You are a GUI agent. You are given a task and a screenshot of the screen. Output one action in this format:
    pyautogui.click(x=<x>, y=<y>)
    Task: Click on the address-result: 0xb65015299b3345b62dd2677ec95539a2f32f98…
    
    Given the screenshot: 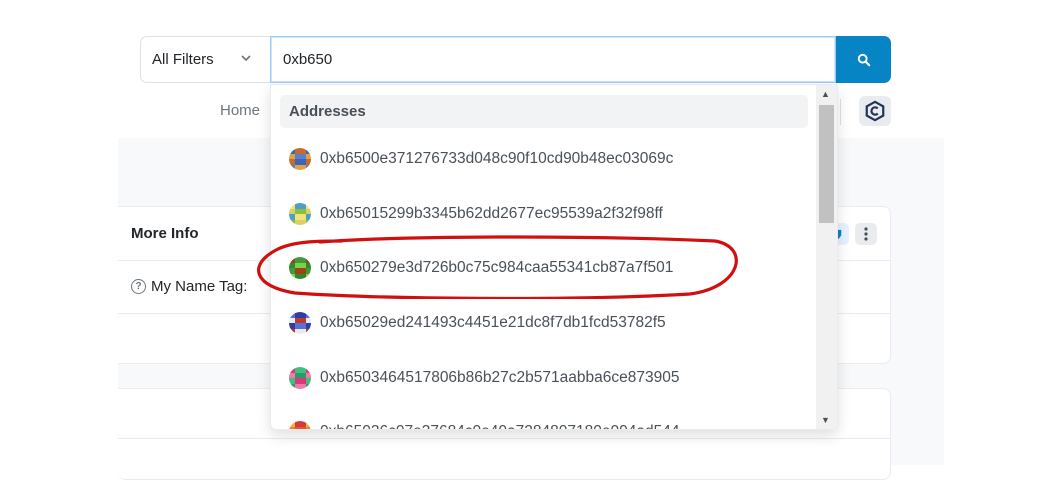 What is the action you would take?
    pyautogui.click(x=476, y=214)
    